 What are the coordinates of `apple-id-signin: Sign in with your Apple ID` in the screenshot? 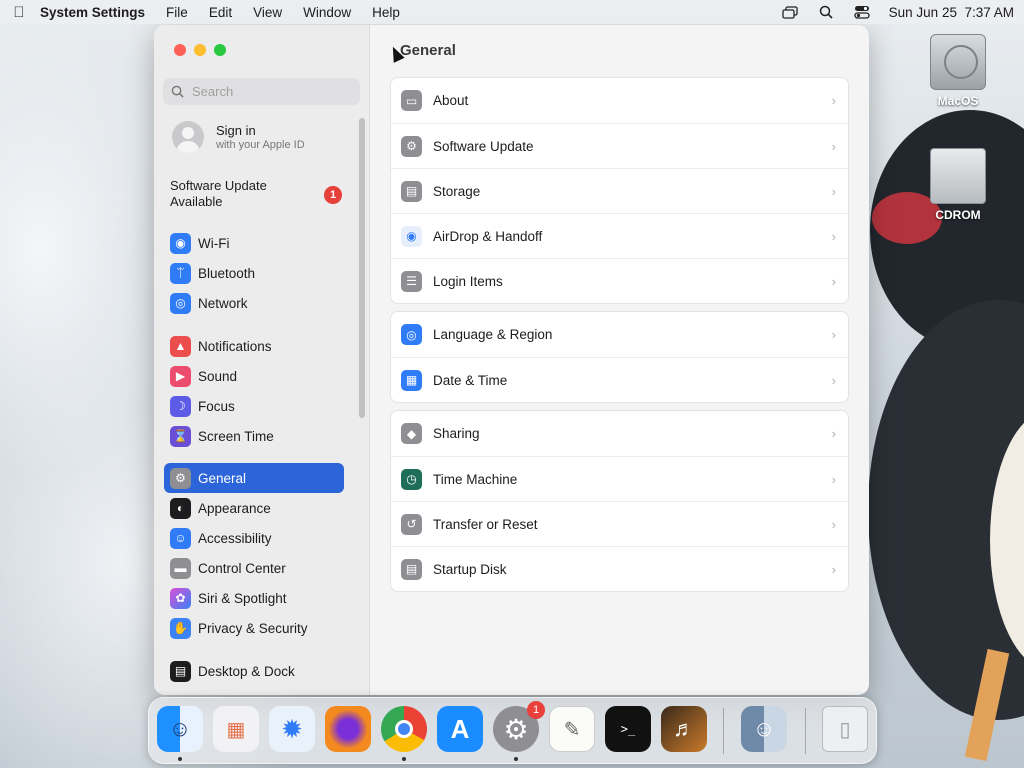 It's located at (238, 137).